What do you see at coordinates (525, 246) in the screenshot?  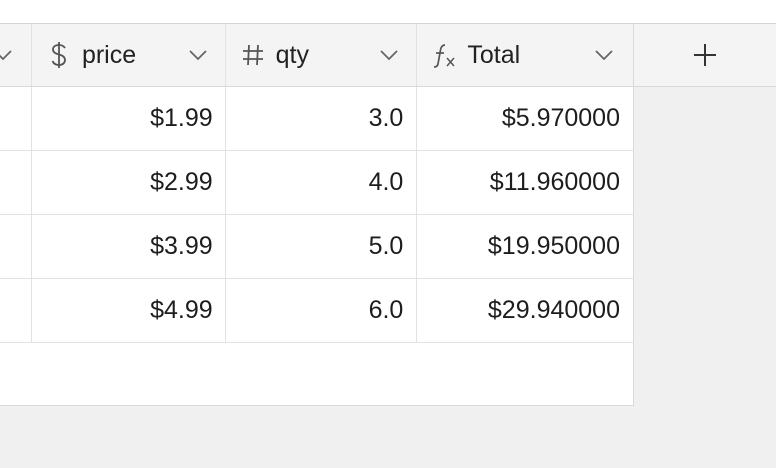 I see `table-cell-total: $19.950000` at bounding box center [525, 246].